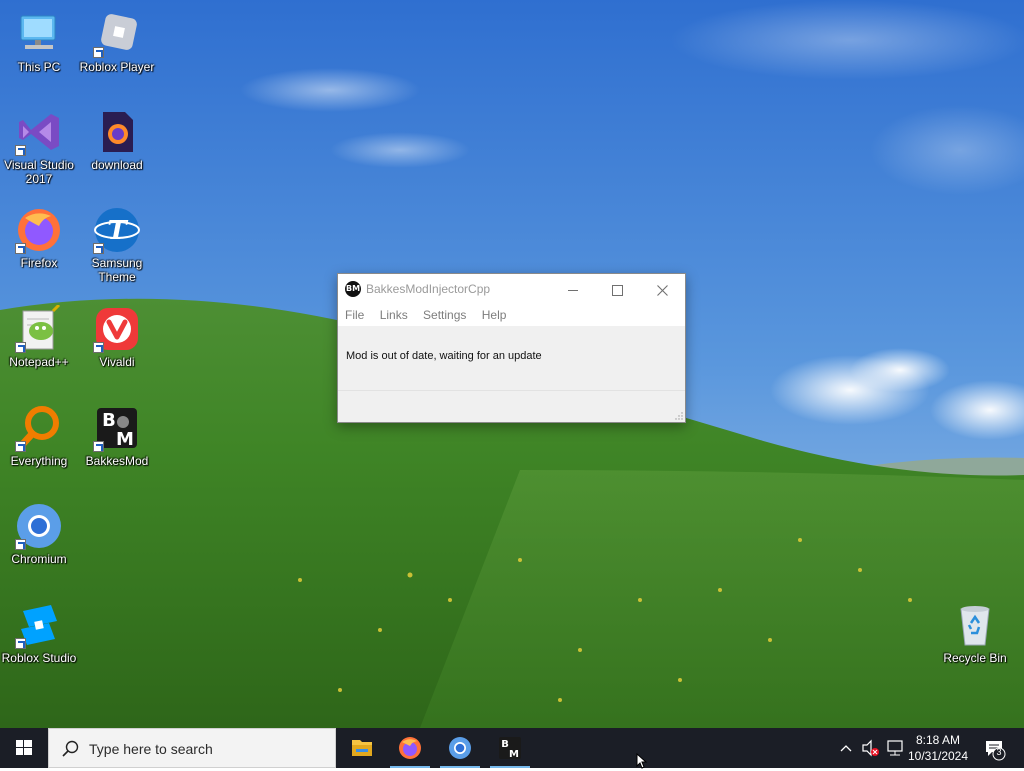 The height and width of the screenshot is (771, 1024). What do you see at coordinates (117, 270) in the screenshot?
I see `desktop-icon-label: Samsung Theme` at bounding box center [117, 270].